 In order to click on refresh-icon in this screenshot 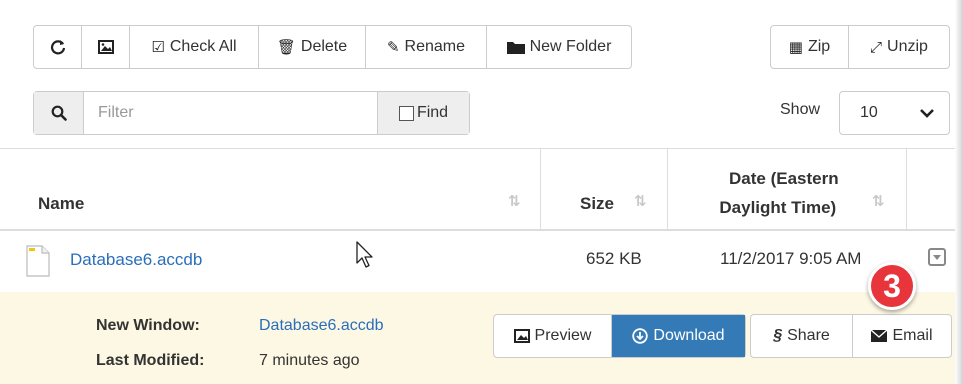, I will do `click(57, 47)`.